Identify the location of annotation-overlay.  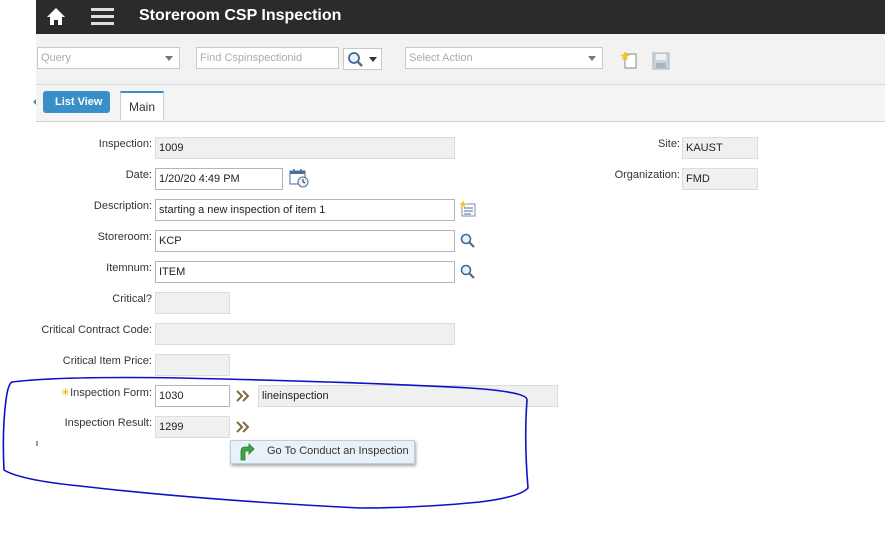
(265, 442).